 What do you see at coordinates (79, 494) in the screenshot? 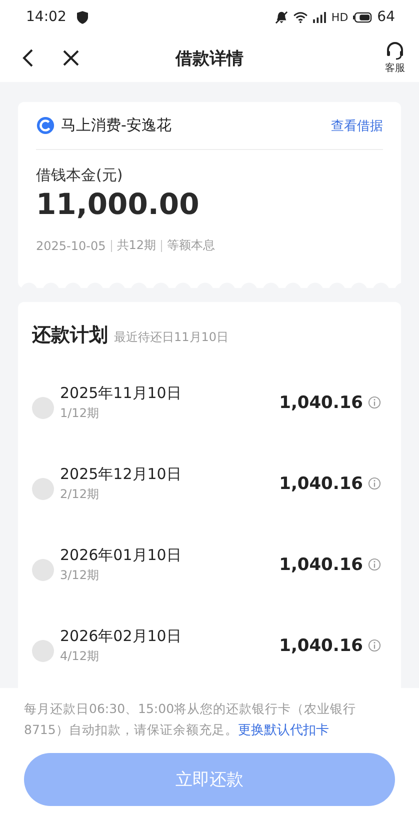
I see `installment-period: 2/12期` at bounding box center [79, 494].